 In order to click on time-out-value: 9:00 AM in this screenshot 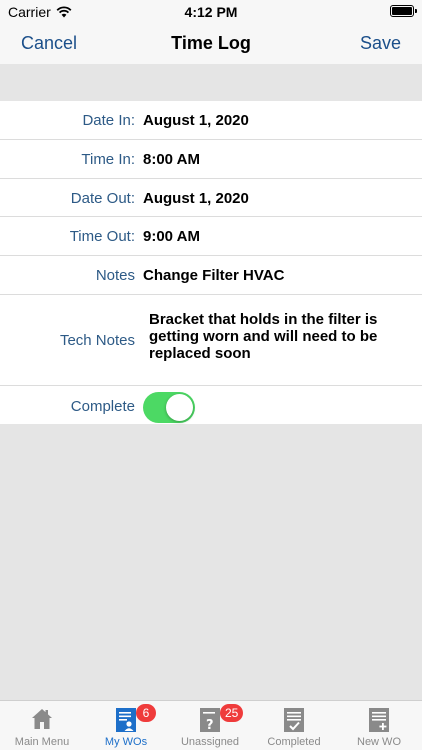, I will do `click(171, 236)`.